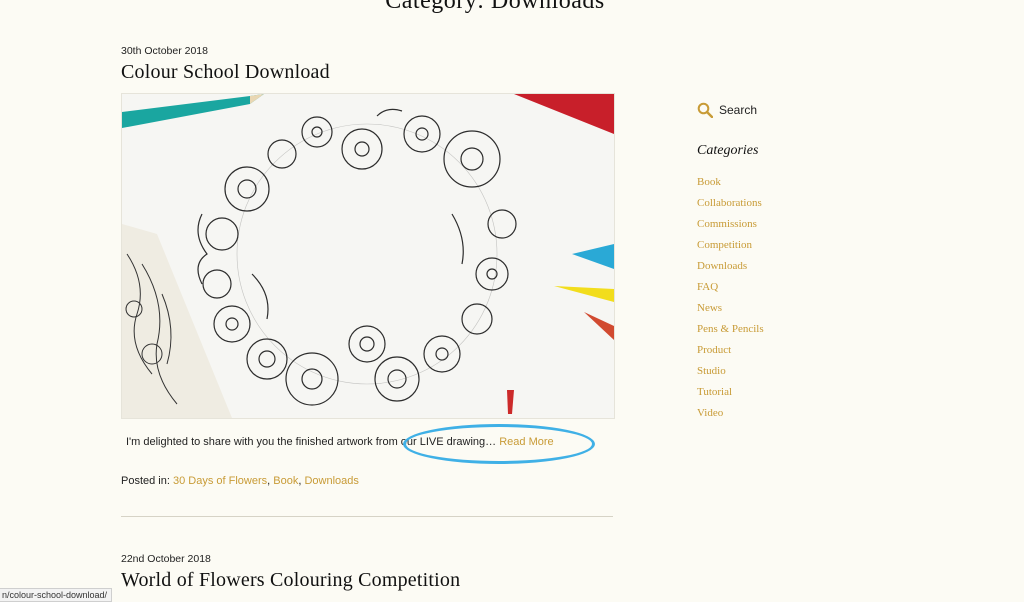  Describe the element at coordinates (367, 72) in the screenshot. I see `post-title-link: Colour School Download` at that location.